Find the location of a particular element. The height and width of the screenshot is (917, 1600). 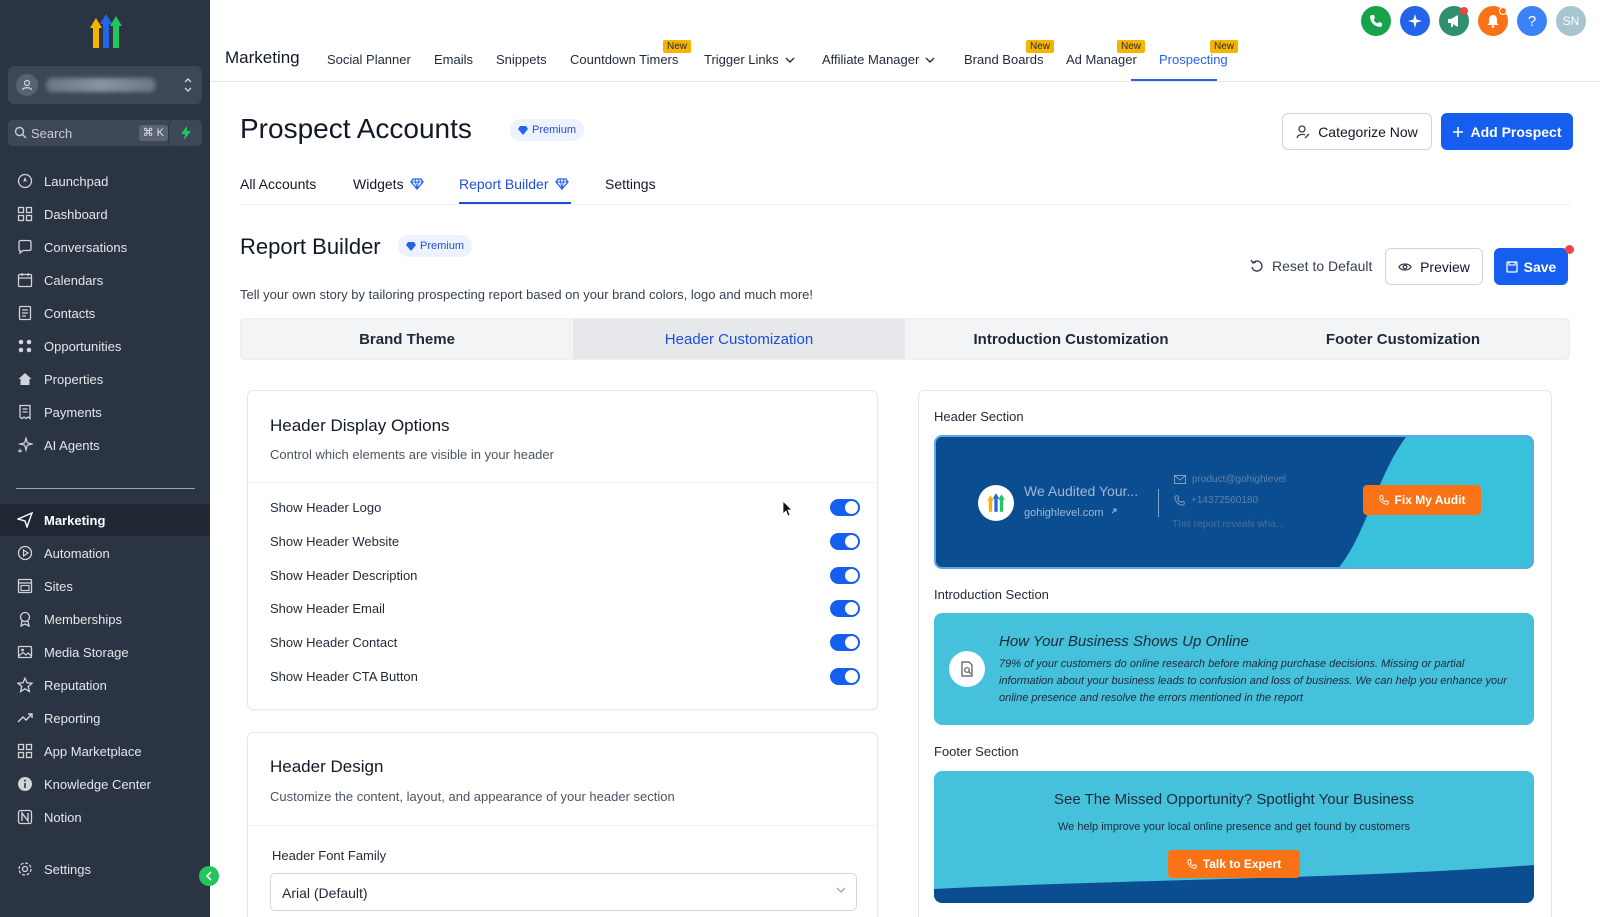

toggle-row: Show Header Contact is located at coordinates (565, 643).